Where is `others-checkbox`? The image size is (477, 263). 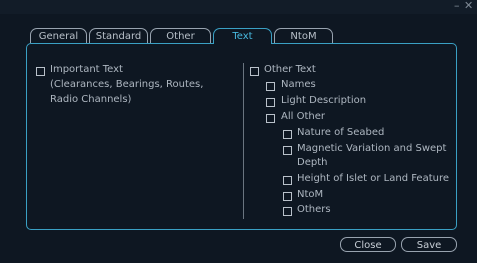
others-checkbox is located at coordinates (287, 211).